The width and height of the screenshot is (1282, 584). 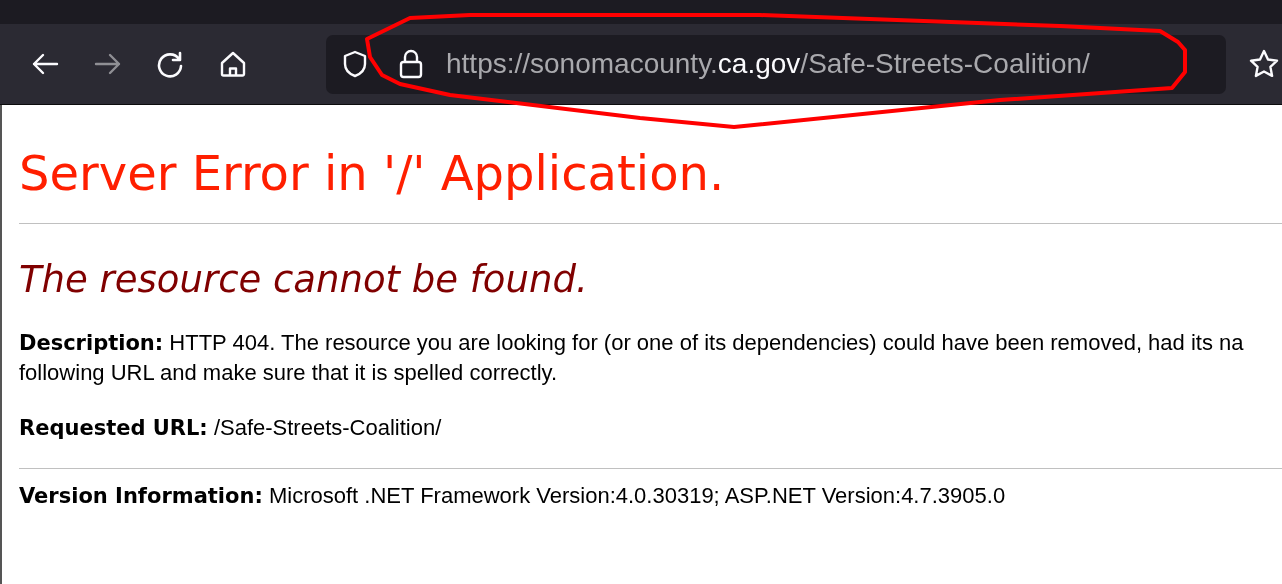 What do you see at coordinates (355, 64) in the screenshot?
I see `shield-icon` at bounding box center [355, 64].